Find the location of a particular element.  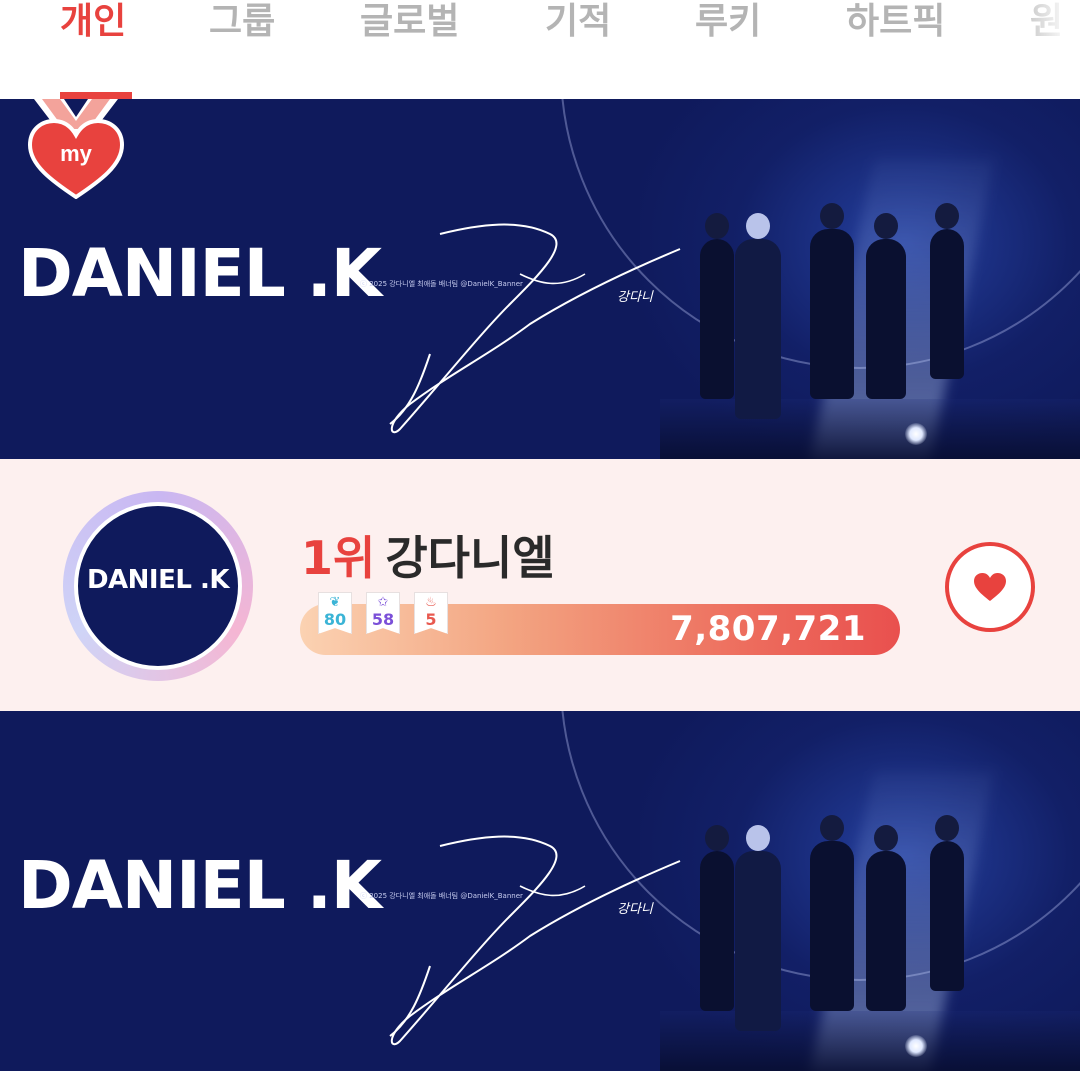

bottom-spacer is located at coordinates (540, 1075).